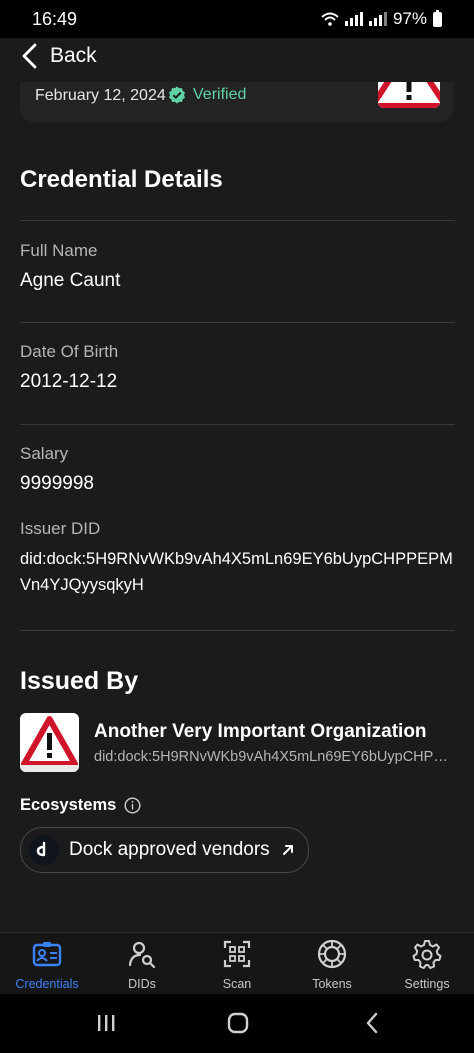 This screenshot has width=474, height=1053. I want to click on bottom-navigation: Credentials DIDs Scan Tokens Settings, so click(237, 963).